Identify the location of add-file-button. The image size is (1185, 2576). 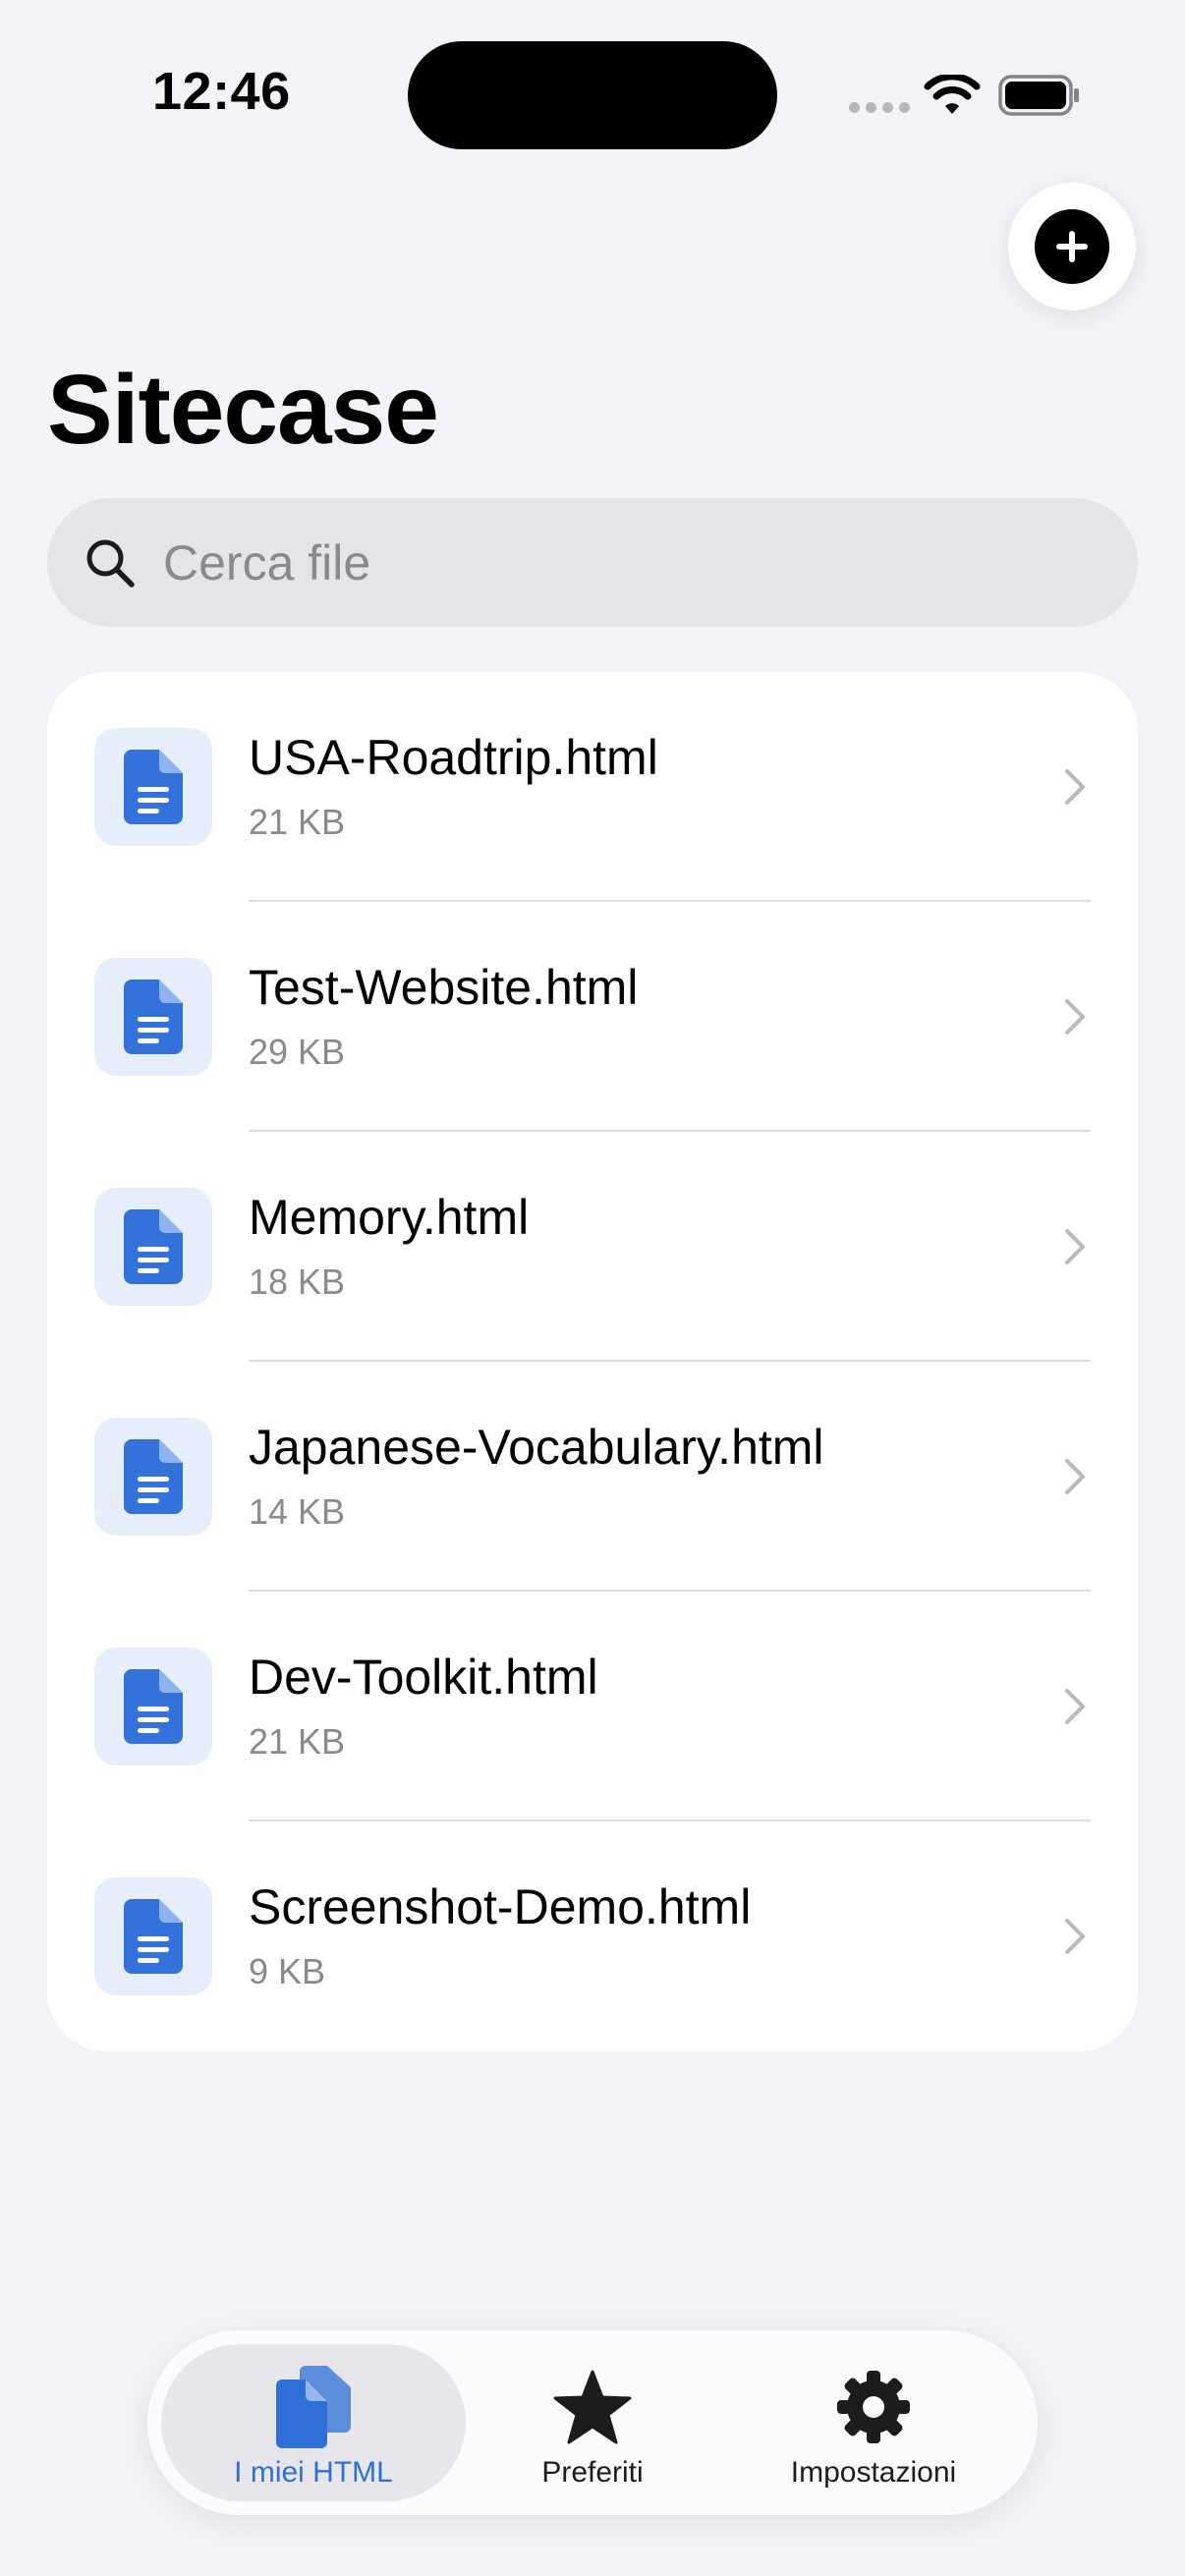
(1072, 246).